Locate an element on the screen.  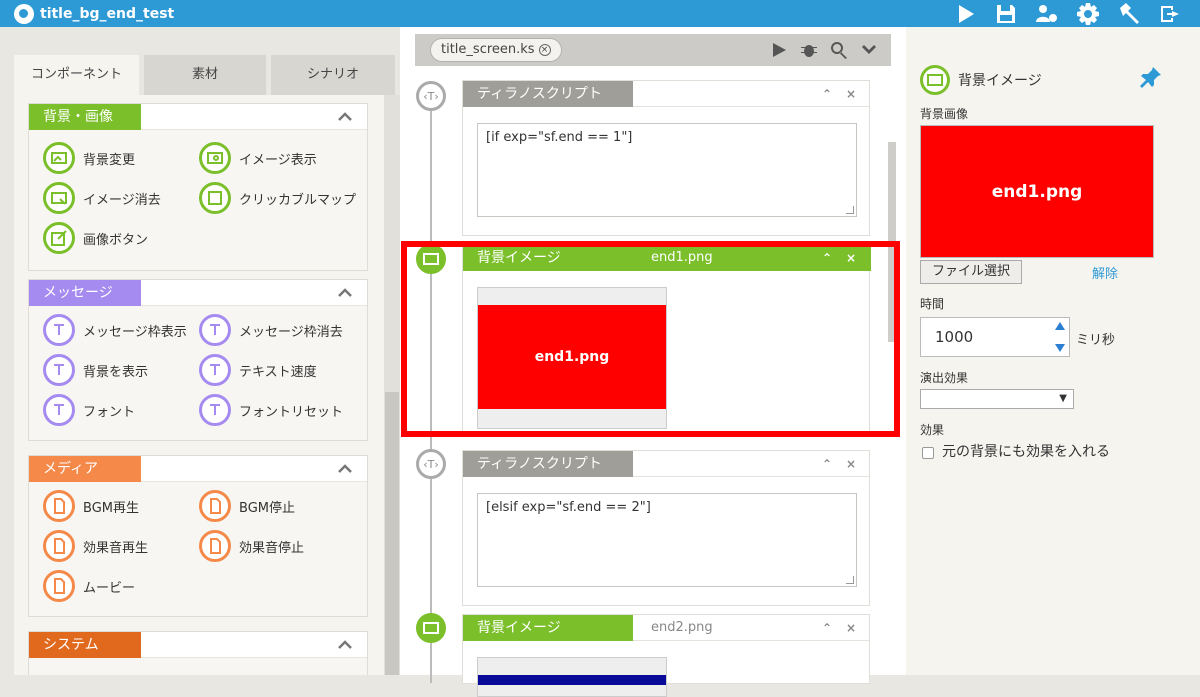
component-item: 効果音停止 is located at coordinates (251, 546).